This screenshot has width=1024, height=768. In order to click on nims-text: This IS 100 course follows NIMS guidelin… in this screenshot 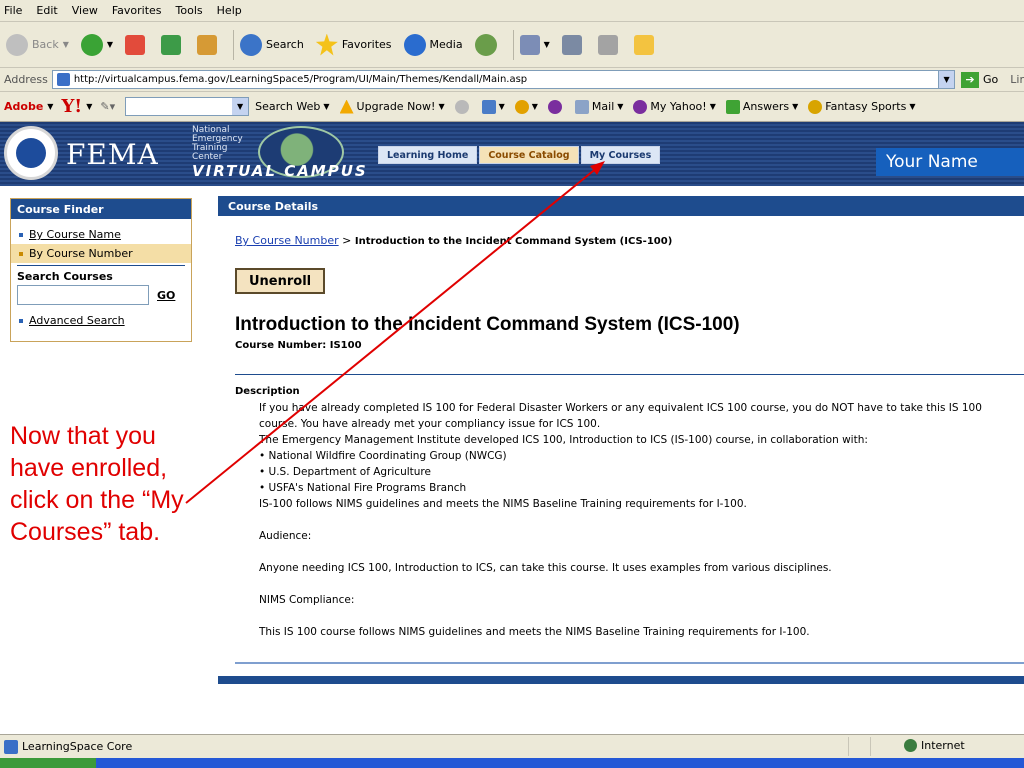, I will do `click(534, 632)`.